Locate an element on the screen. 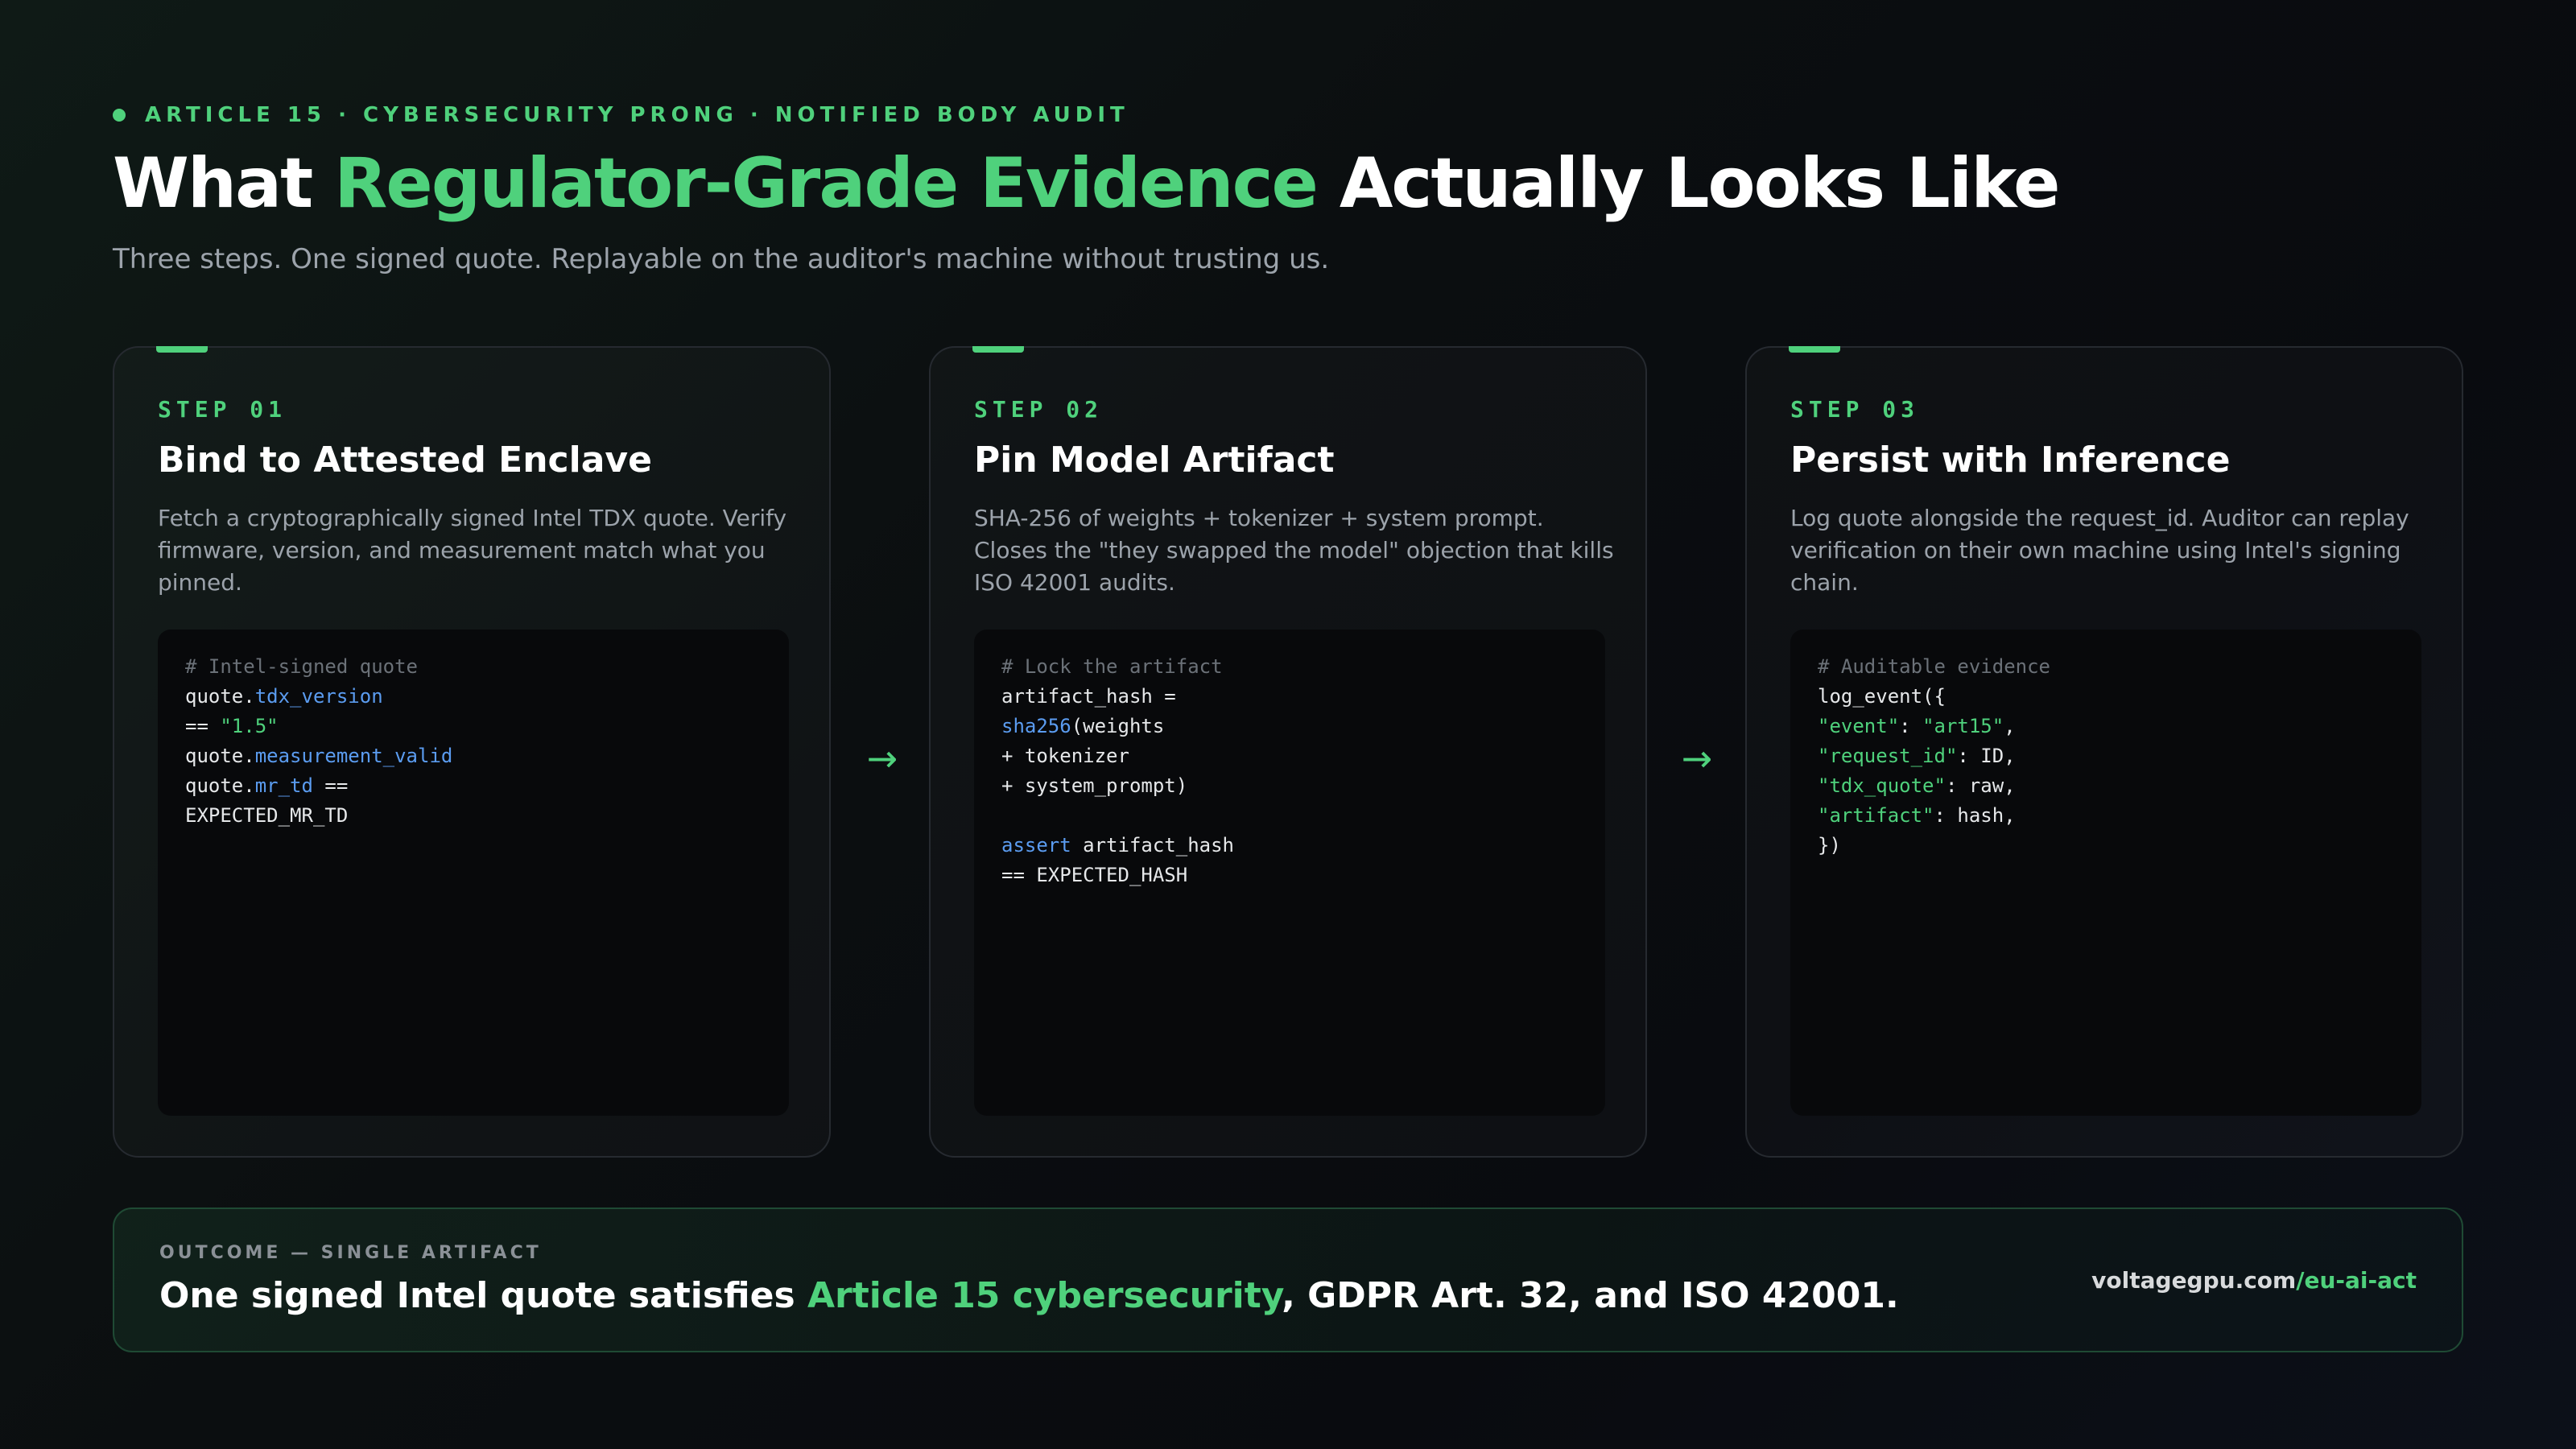 The image size is (2576, 1449). code-line: "request_id": ID, is located at coordinates (2106, 756).